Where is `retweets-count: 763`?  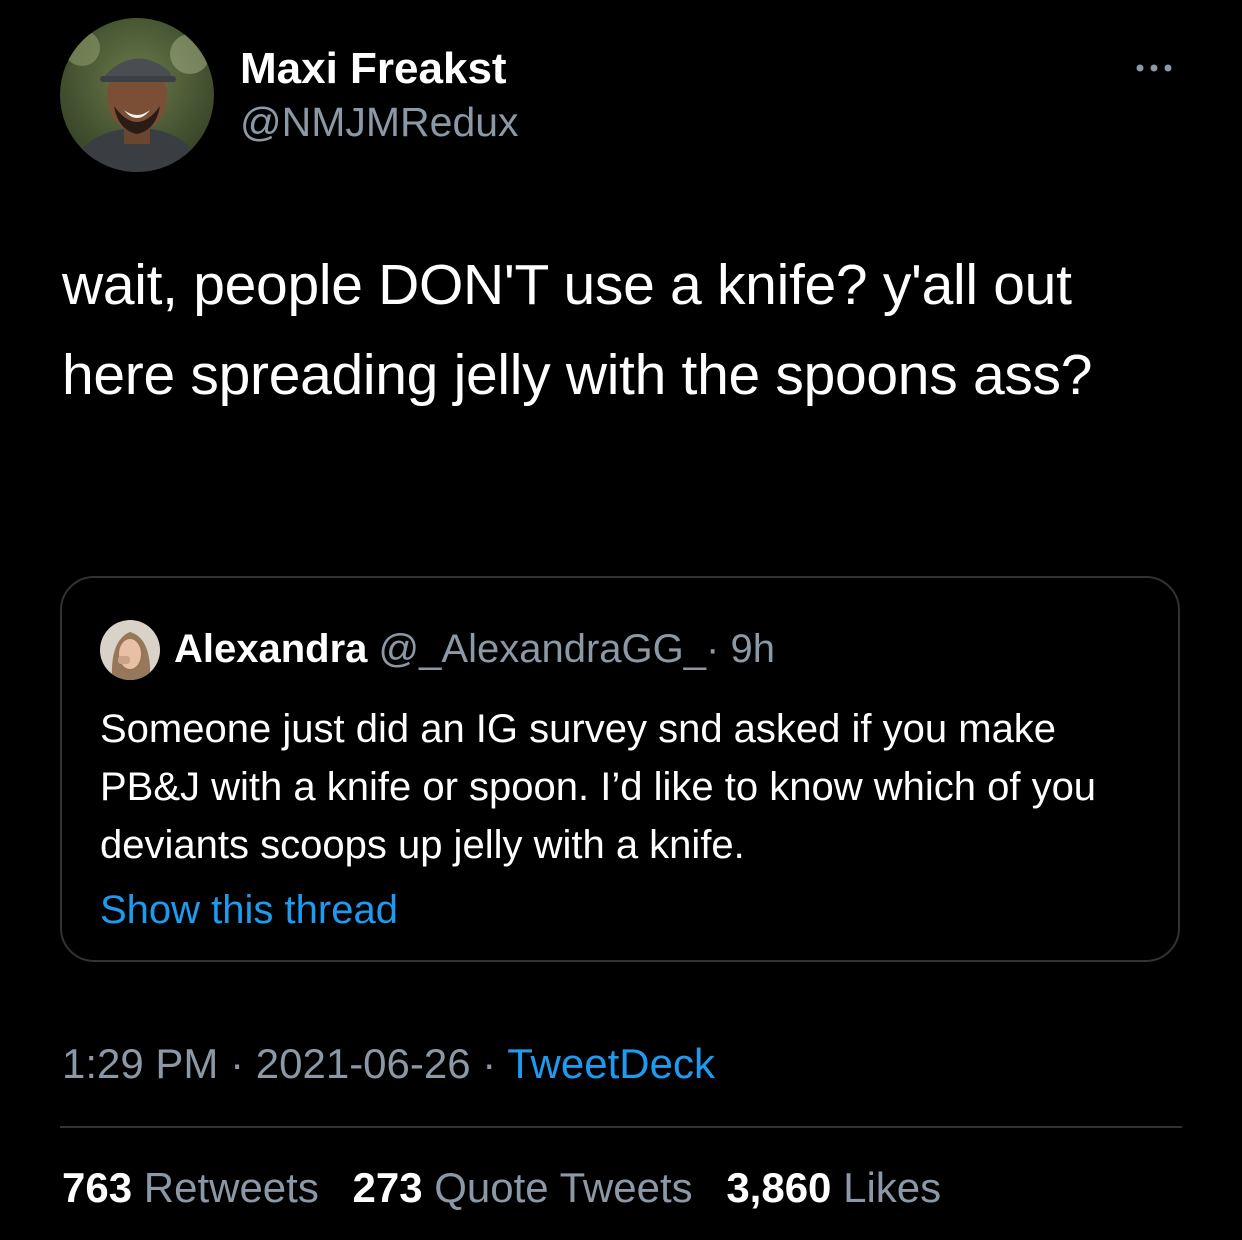
retweets-count: 763 is located at coordinates (97, 1187).